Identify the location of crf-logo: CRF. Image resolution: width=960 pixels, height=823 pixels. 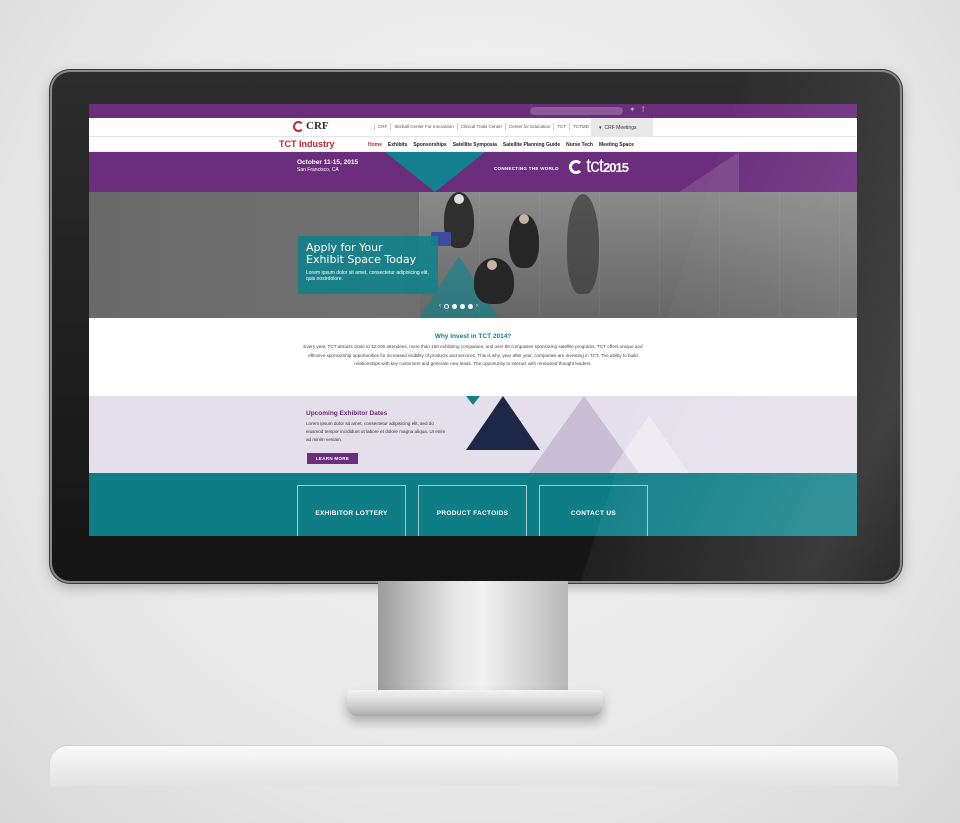
(311, 126).